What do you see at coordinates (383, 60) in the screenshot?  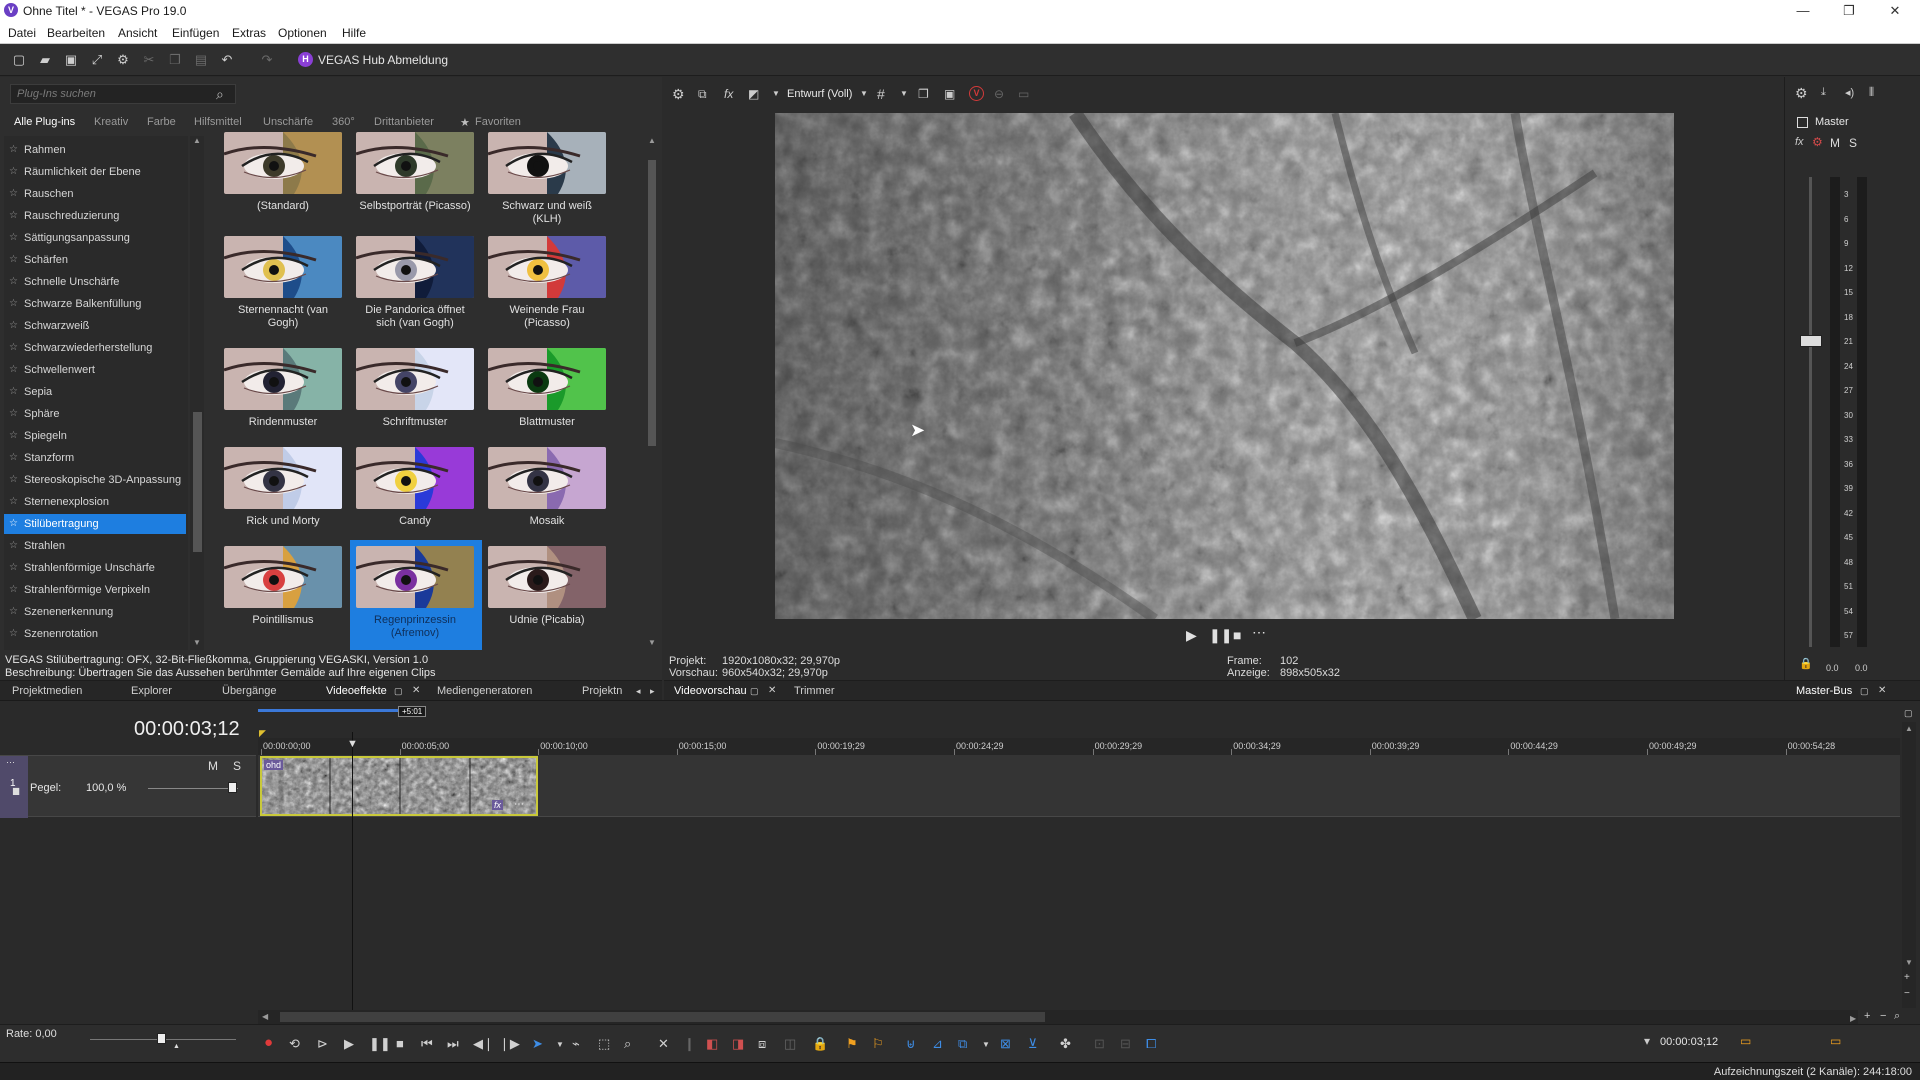 I see `vegas-hub-logout: VEGAS Hub Abmeldung` at bounding box center [383, 60].